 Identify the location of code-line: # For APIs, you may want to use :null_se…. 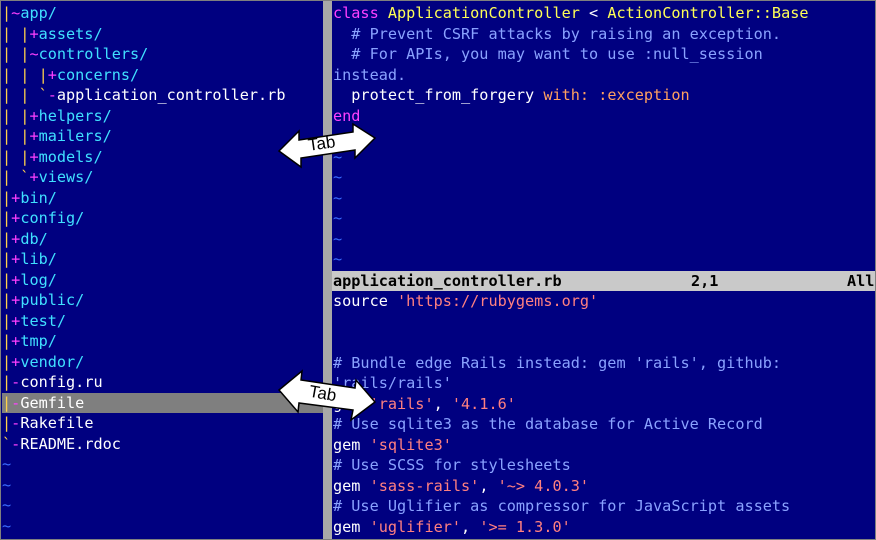
(604, 54).